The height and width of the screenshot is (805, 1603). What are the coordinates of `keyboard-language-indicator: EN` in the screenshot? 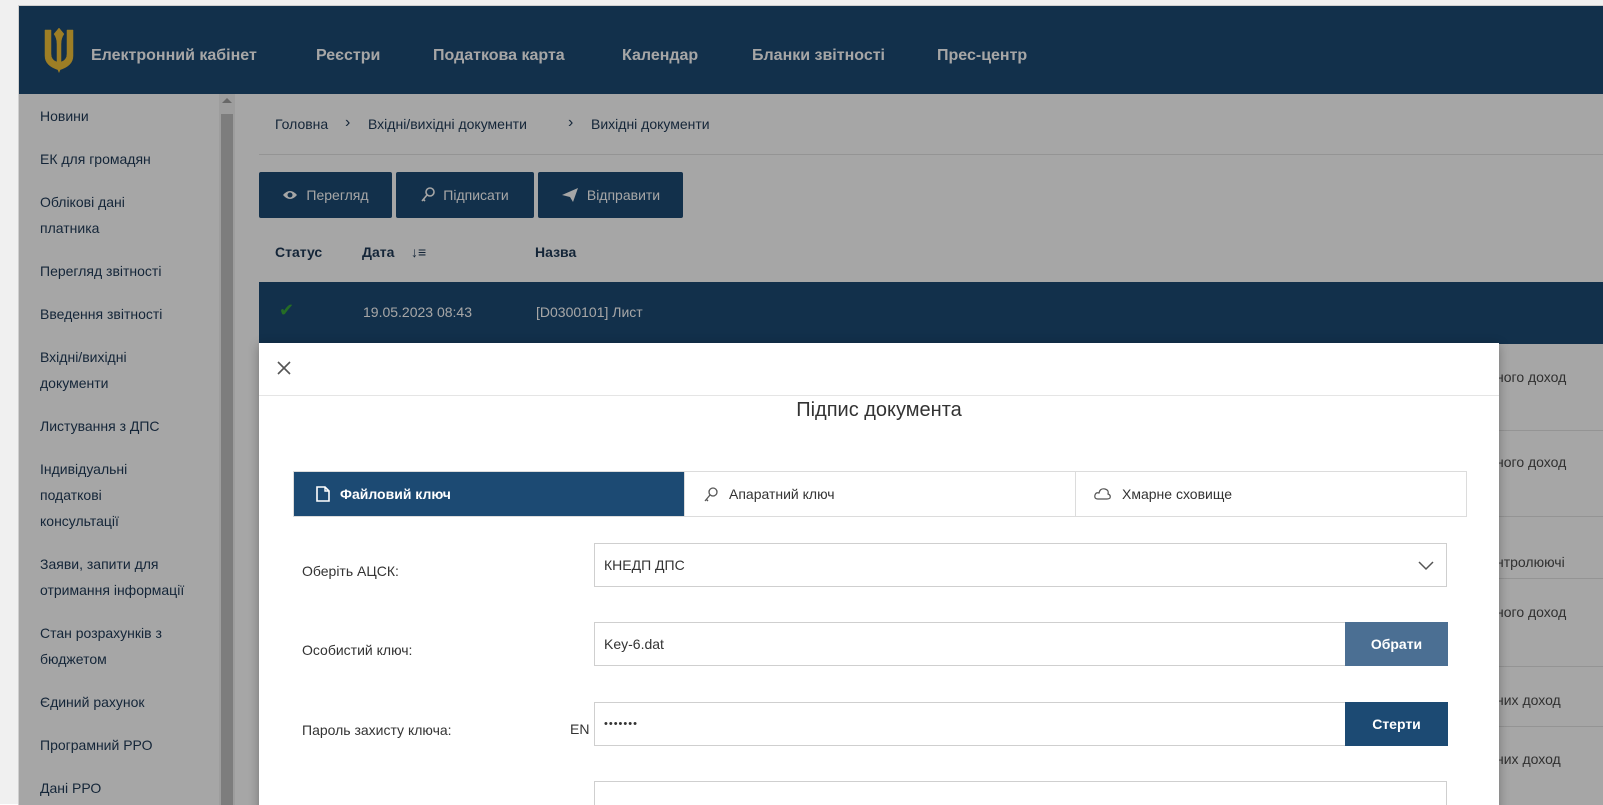 It's located at (580, 729).